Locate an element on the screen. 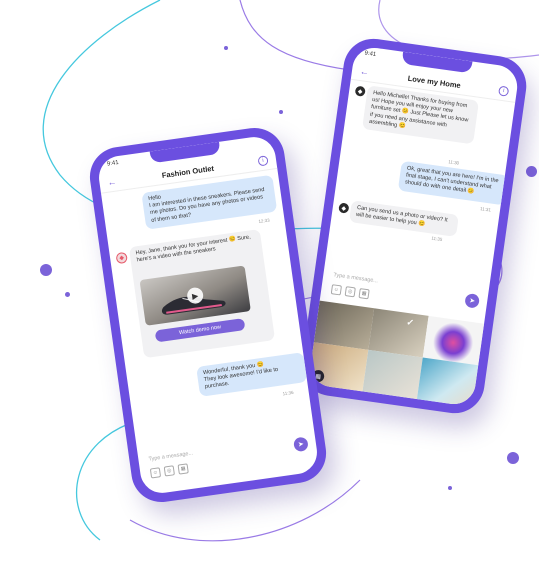 This screenshot has height=564, width=539. message-time: 11:30 is located at coordinates (453, 162).